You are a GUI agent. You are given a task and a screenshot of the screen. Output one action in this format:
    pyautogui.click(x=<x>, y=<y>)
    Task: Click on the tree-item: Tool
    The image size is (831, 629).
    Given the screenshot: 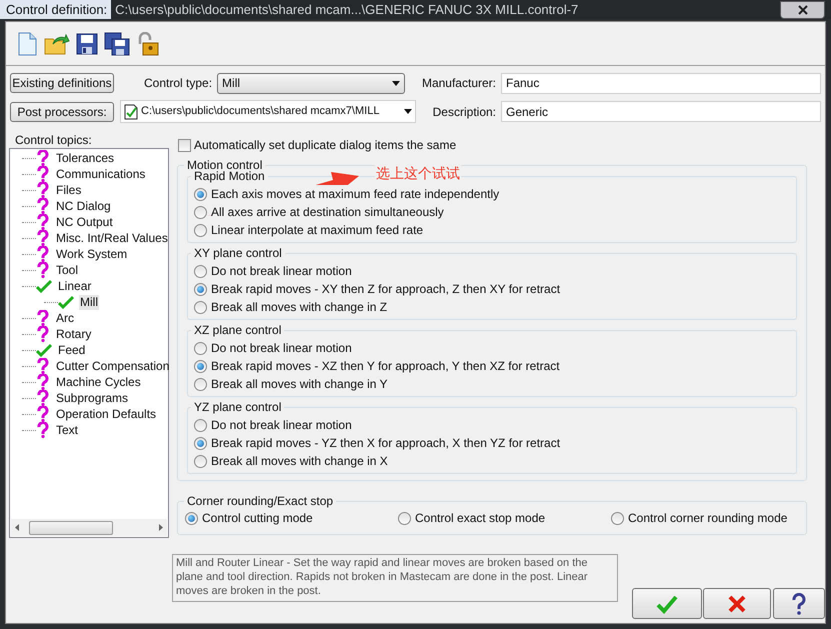 What is the action you would take?
    pyautogui.click(x=67, y=270)
    